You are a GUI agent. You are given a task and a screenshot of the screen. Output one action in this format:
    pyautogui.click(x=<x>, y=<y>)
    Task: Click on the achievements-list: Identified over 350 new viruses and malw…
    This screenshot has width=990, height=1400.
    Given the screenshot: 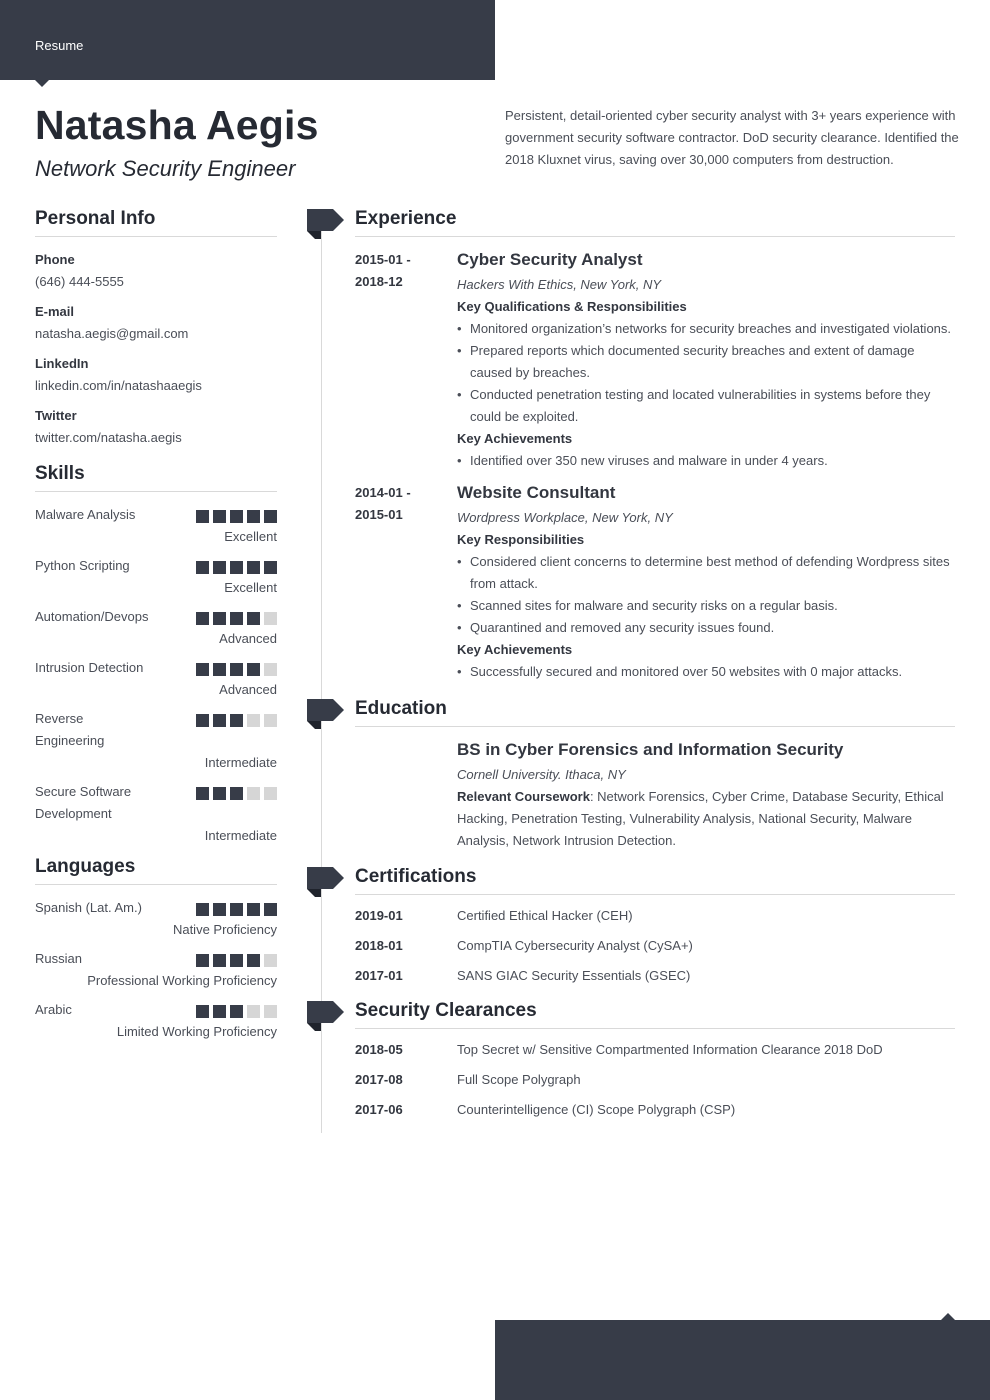 What is the action you would take?
    pyautogui.click(x=706, y=461)
    